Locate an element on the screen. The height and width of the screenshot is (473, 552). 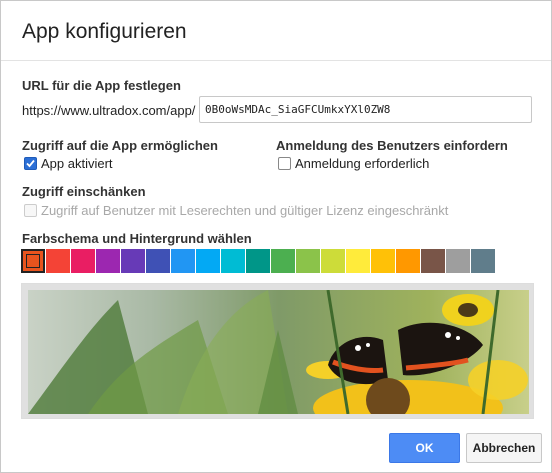
scheme-heading: Farbschema und Hintergrund wählen is located at coordinates (137, 238).